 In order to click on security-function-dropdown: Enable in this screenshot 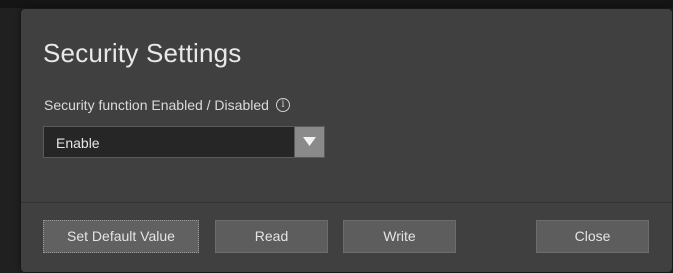, I will do `click(184, 142)`.